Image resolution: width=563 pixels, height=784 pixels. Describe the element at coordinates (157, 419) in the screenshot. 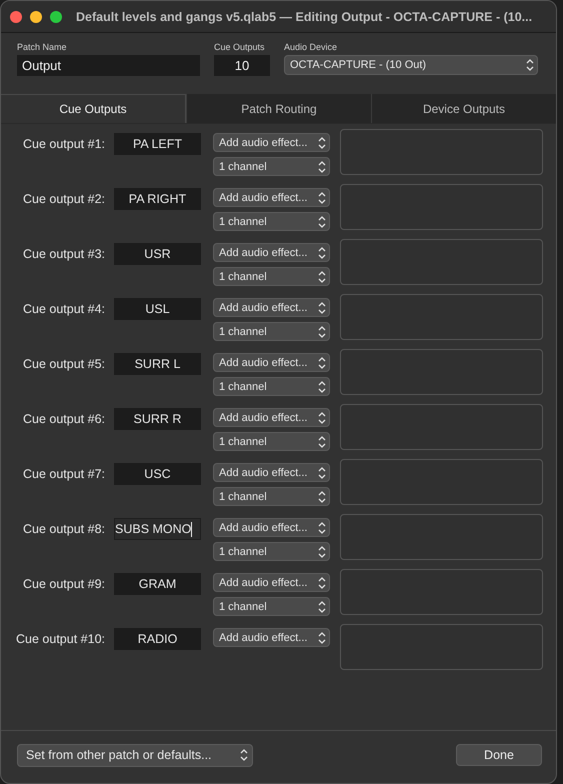

I see `output-name-field: SURR R` at that location.